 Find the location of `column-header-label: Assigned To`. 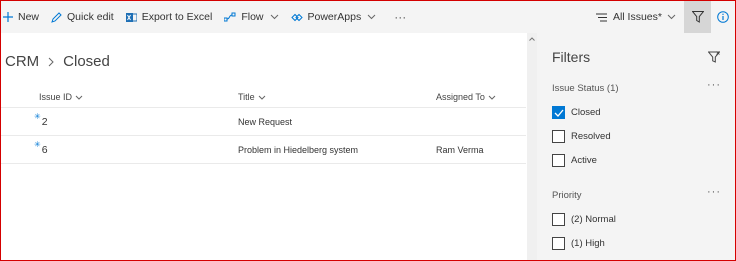

column-header-label: Assigned To is located at coordinates (460, 97).